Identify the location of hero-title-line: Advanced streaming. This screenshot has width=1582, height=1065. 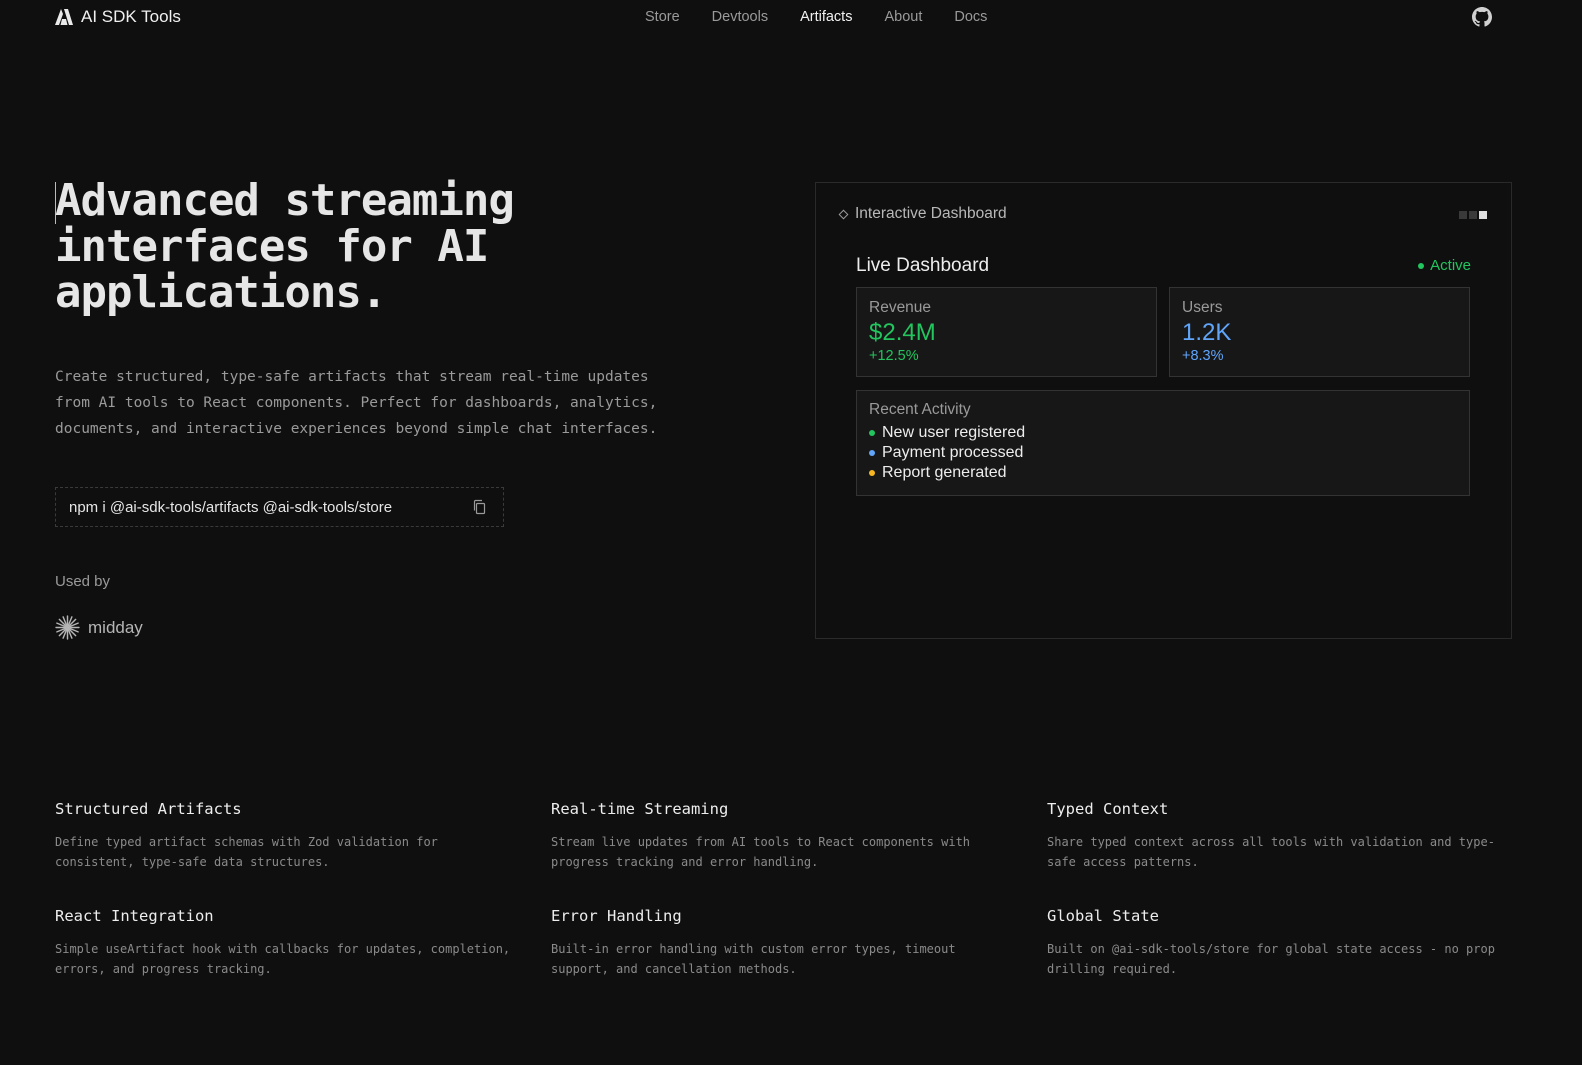
(285, 200).